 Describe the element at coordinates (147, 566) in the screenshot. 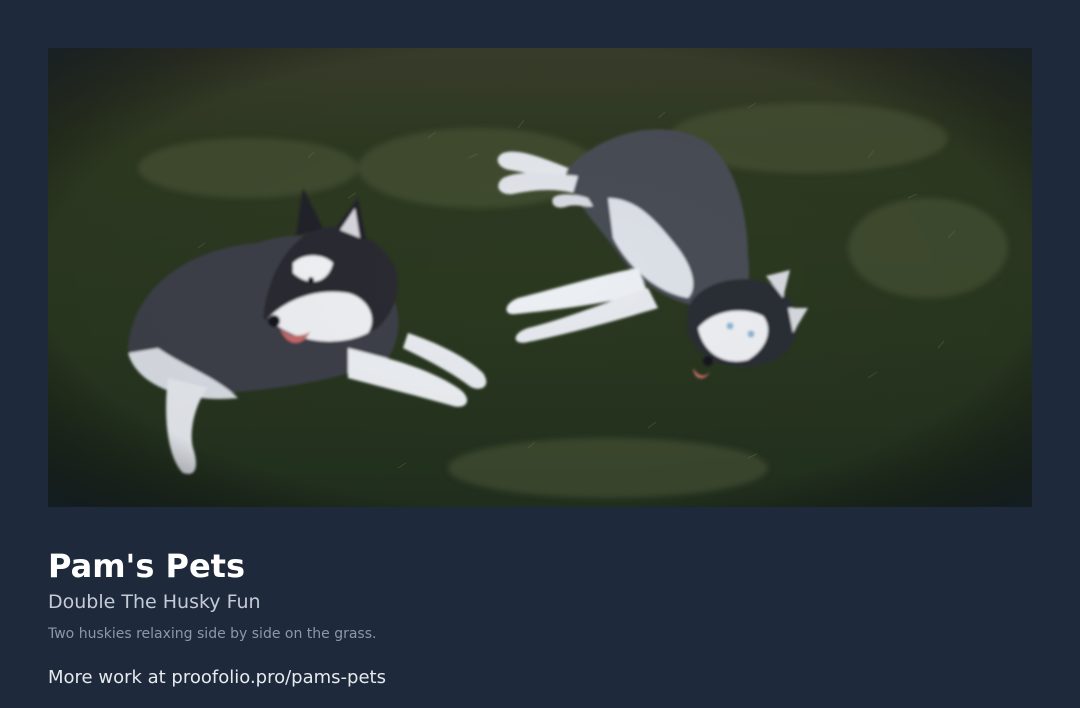

I see `page-title: Pam's Pets` at that location.